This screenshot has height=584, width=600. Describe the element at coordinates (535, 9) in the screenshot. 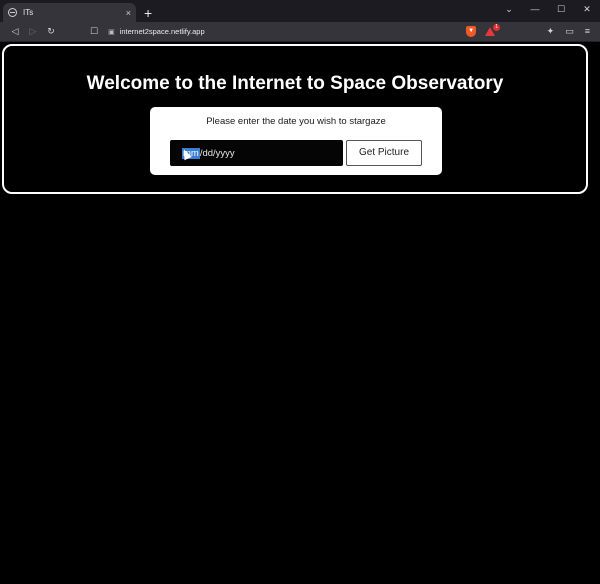

I see `minimize-button: —` at that location.